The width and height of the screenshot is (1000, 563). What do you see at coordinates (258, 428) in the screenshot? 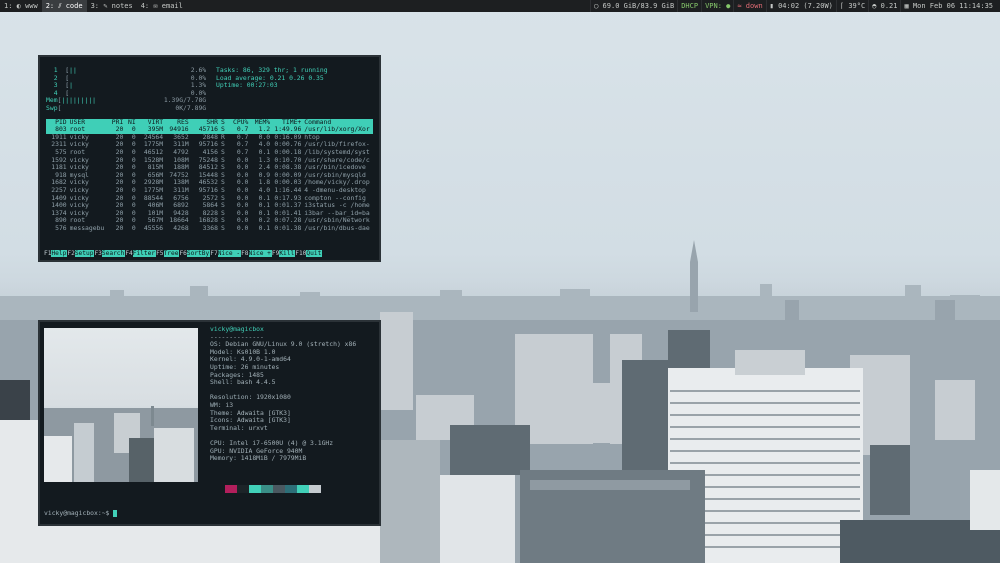
I see `info-value: urxvt` at bounding box center [258, 428].